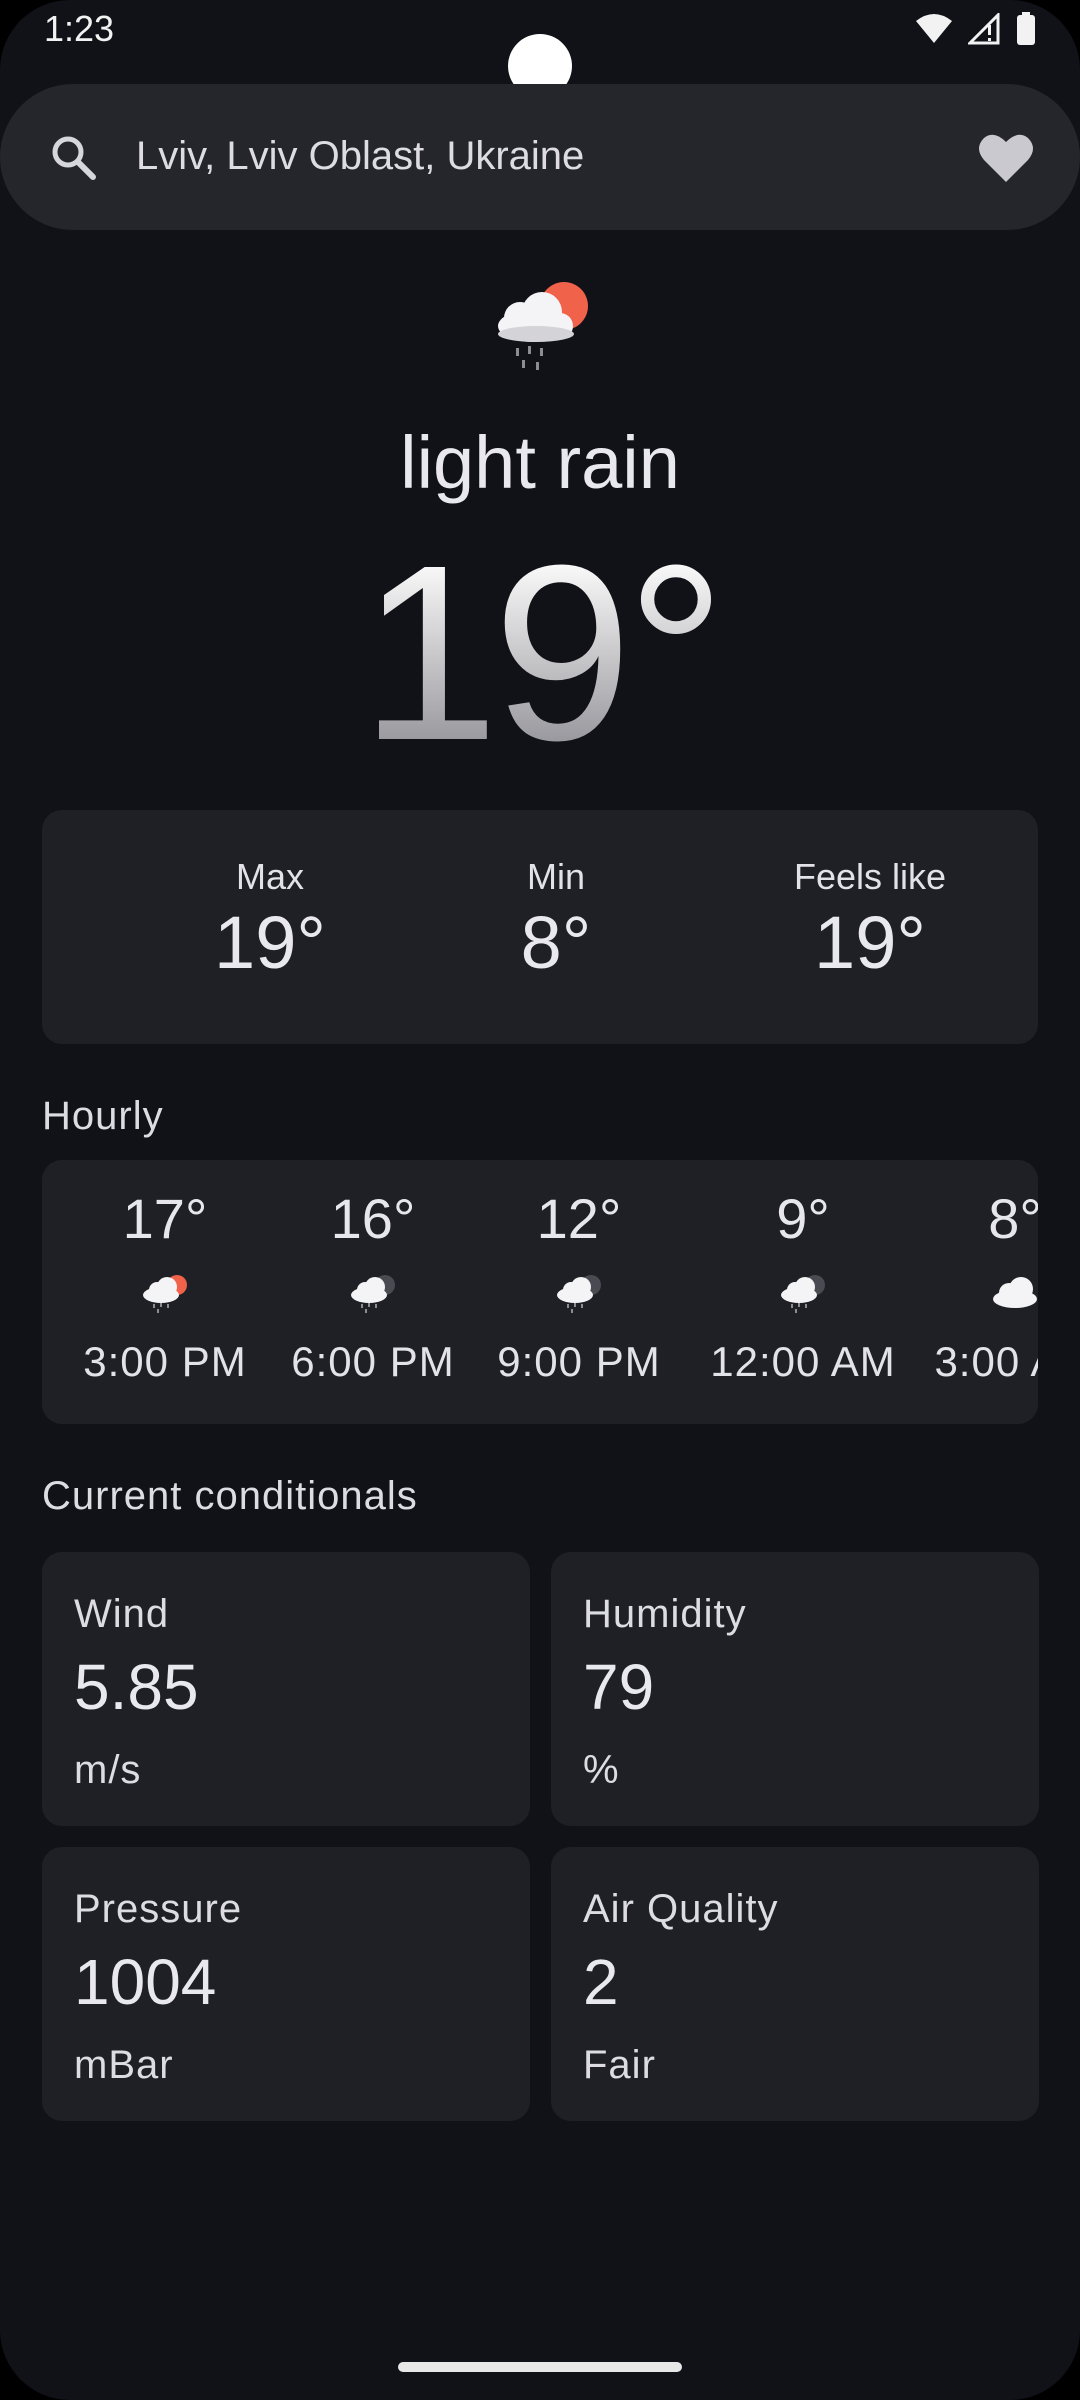  Describe the element at coordinates (681, 1909) in the screenshot. I see `cond-label: Air Quality` at that location.